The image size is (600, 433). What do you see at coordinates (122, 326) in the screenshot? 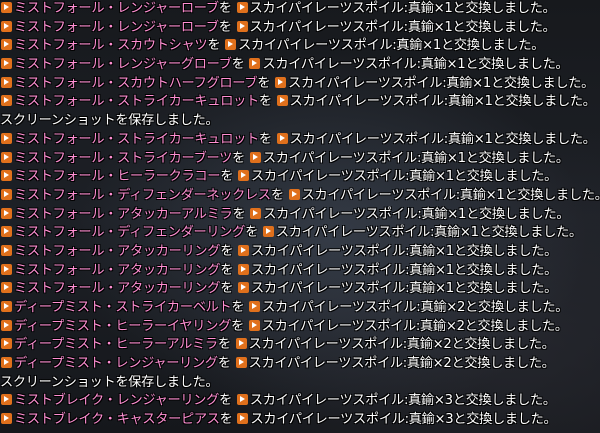
I see `item-link: ディープミスト・ヒーラーイヤリング` at bounding box center [122, 326].